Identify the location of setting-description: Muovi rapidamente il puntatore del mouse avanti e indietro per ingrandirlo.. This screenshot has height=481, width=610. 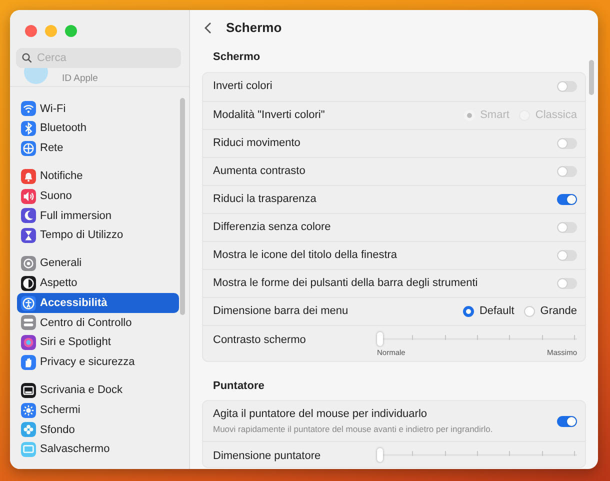
(353, 429).